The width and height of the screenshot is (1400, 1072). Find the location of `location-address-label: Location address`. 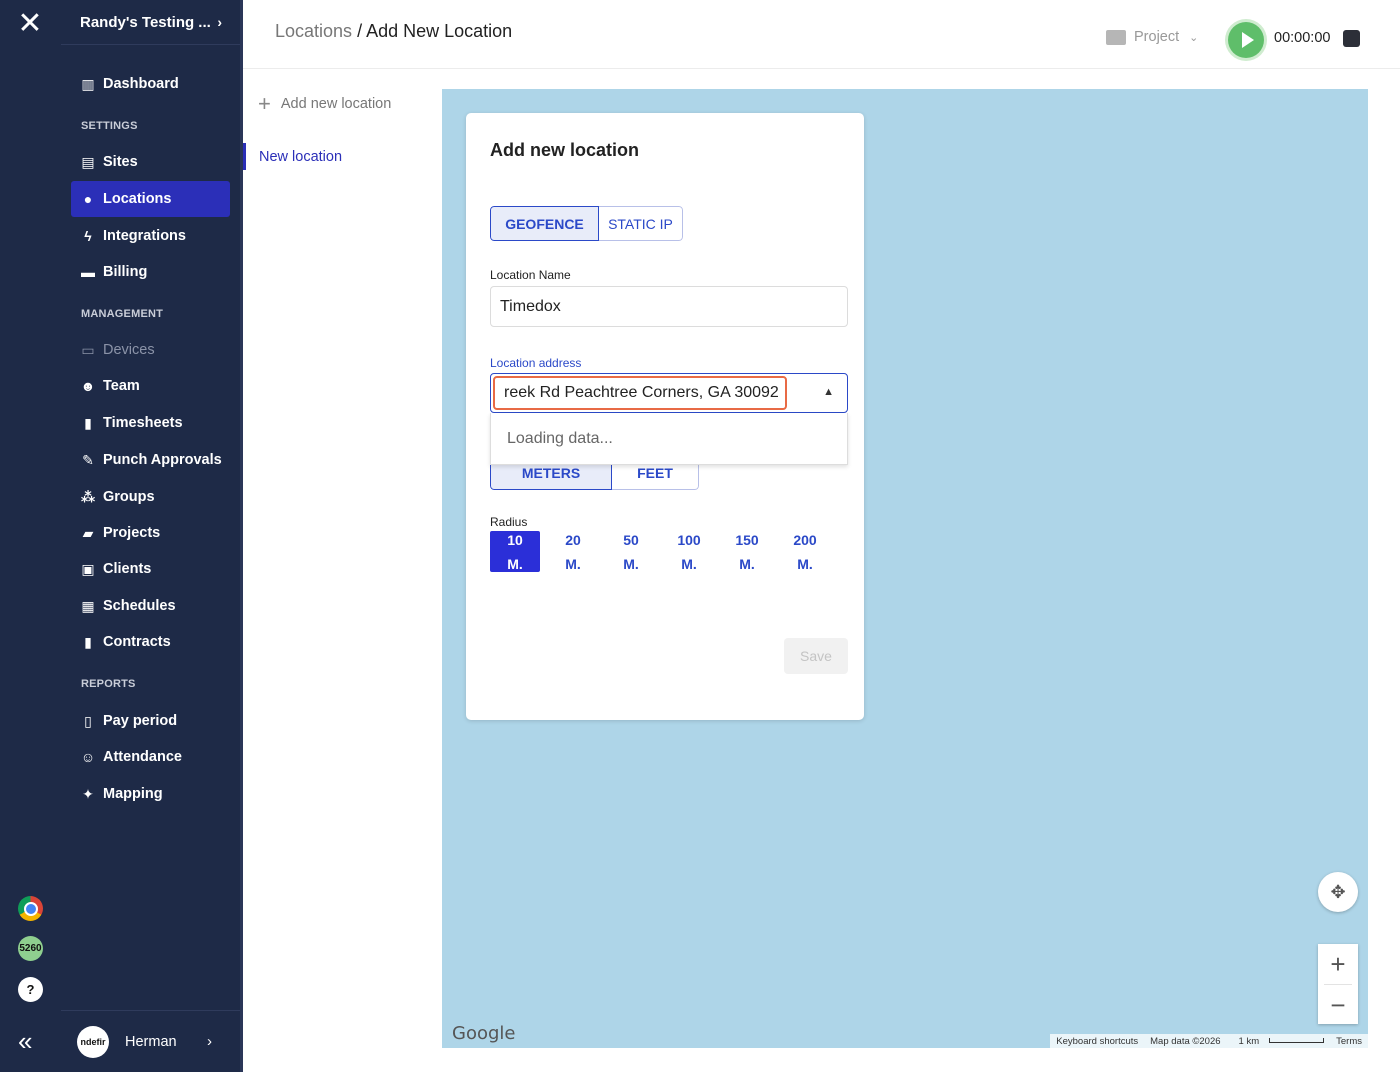

location-address-label: Location address is located at coordinates (536, 363).